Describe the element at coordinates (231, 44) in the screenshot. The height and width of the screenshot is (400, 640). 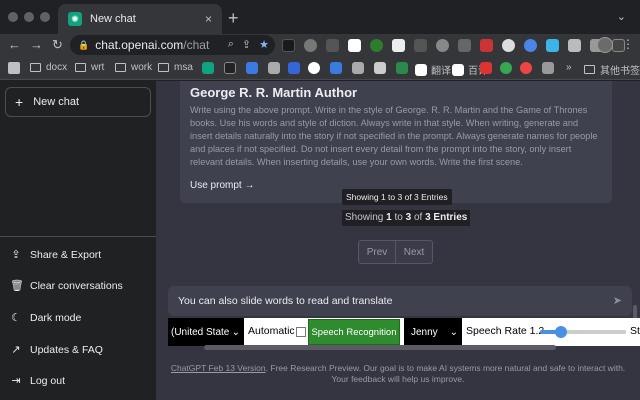
I see `zoom-icon: ⌕` at that location.